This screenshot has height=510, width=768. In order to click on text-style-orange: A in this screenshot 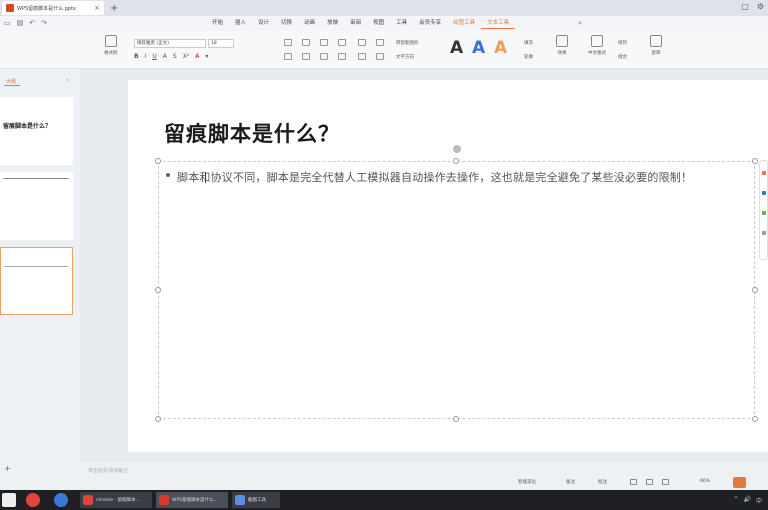, I will do `click(500, 48)`.